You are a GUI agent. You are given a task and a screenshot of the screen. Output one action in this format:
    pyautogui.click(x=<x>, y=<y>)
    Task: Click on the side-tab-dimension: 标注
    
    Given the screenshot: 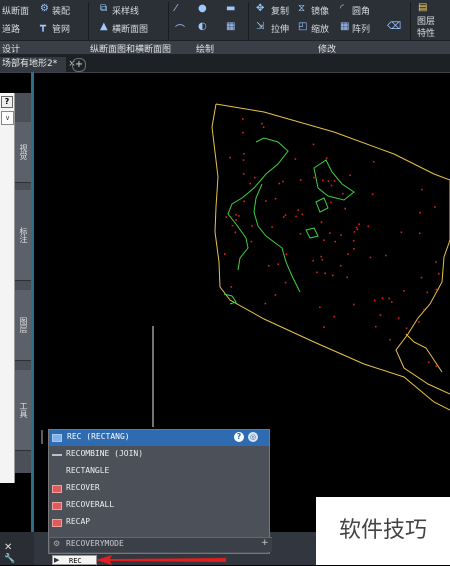 What is the action you would take?
    pyautogui.click(x=23, y=235)
    